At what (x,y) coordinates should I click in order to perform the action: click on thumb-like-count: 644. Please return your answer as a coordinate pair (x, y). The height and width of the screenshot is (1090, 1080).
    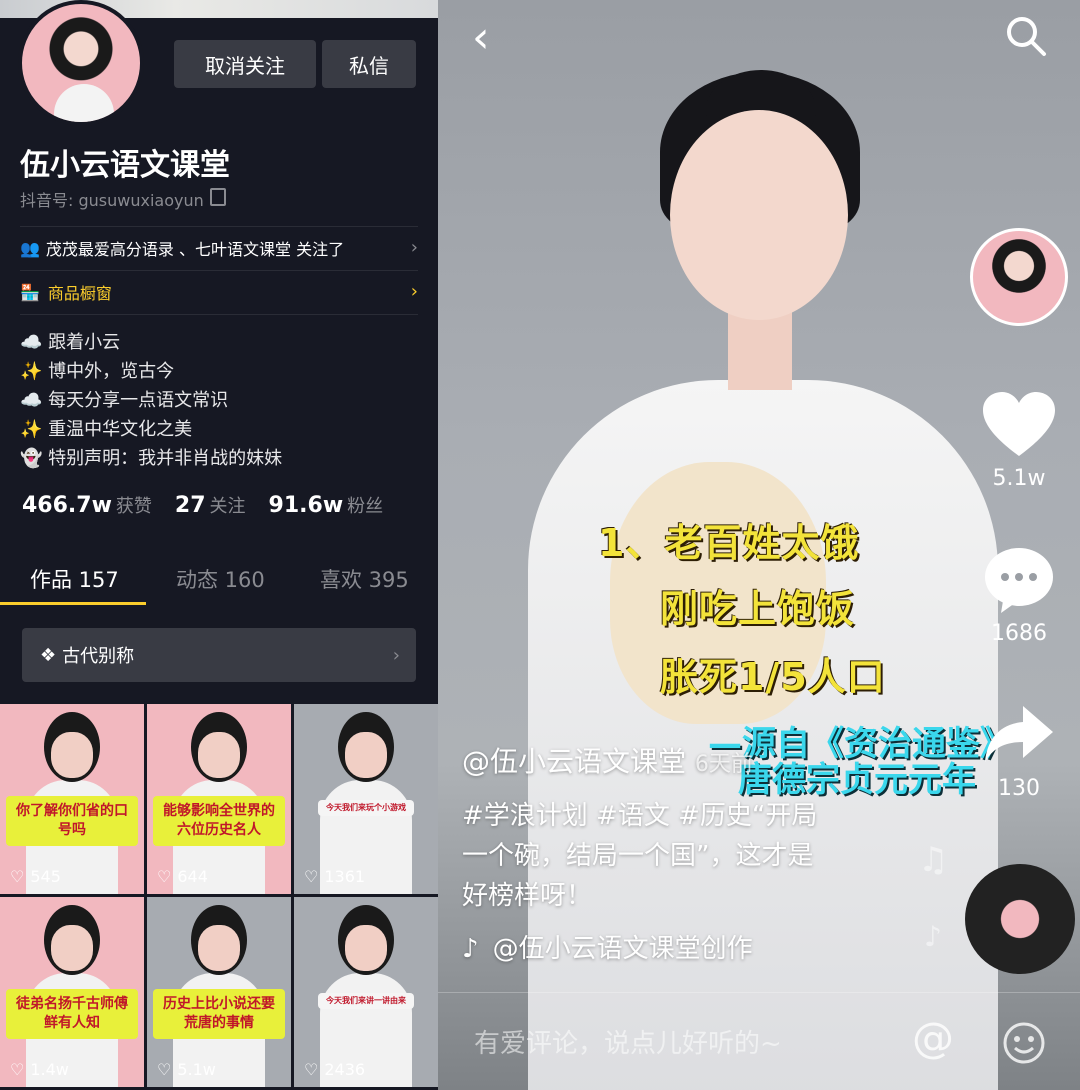
    Looking at the image, I should click on (192, 876).